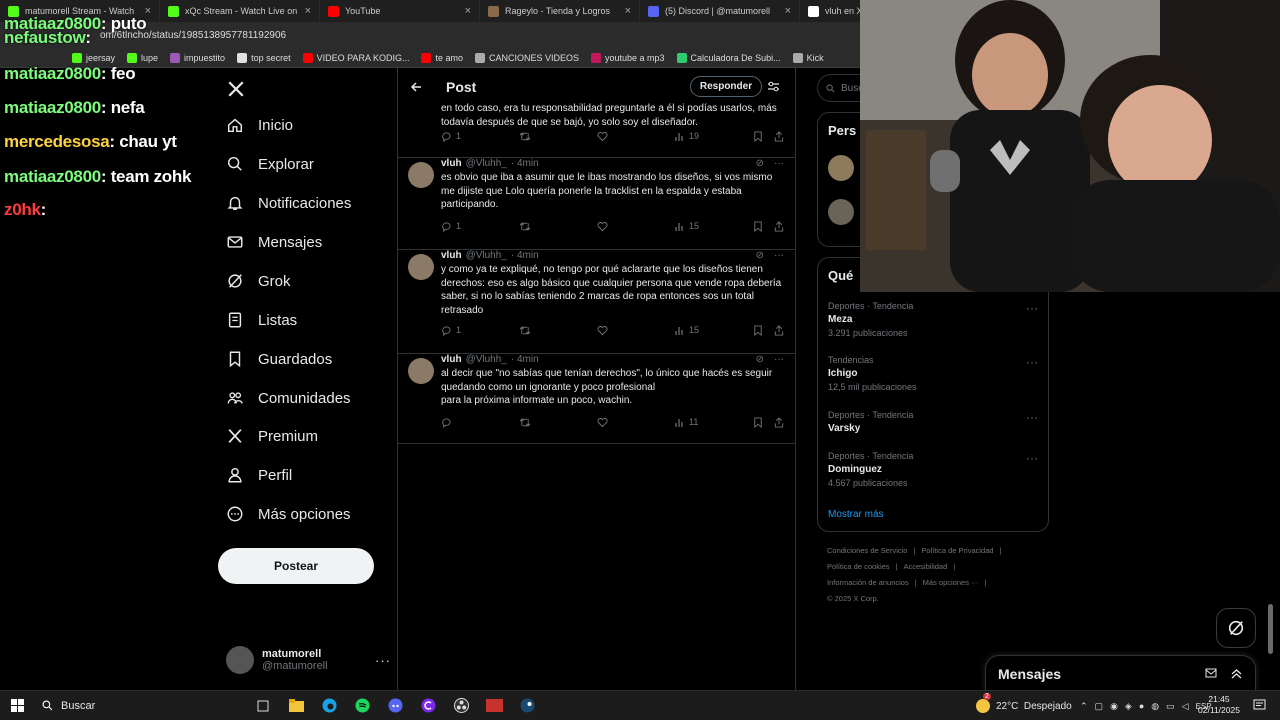 The height and width of the screenshot is (720, 1280). Describe the element at coordinates (687, 226) in the screenshot. I see `views-action: 15` at that location.